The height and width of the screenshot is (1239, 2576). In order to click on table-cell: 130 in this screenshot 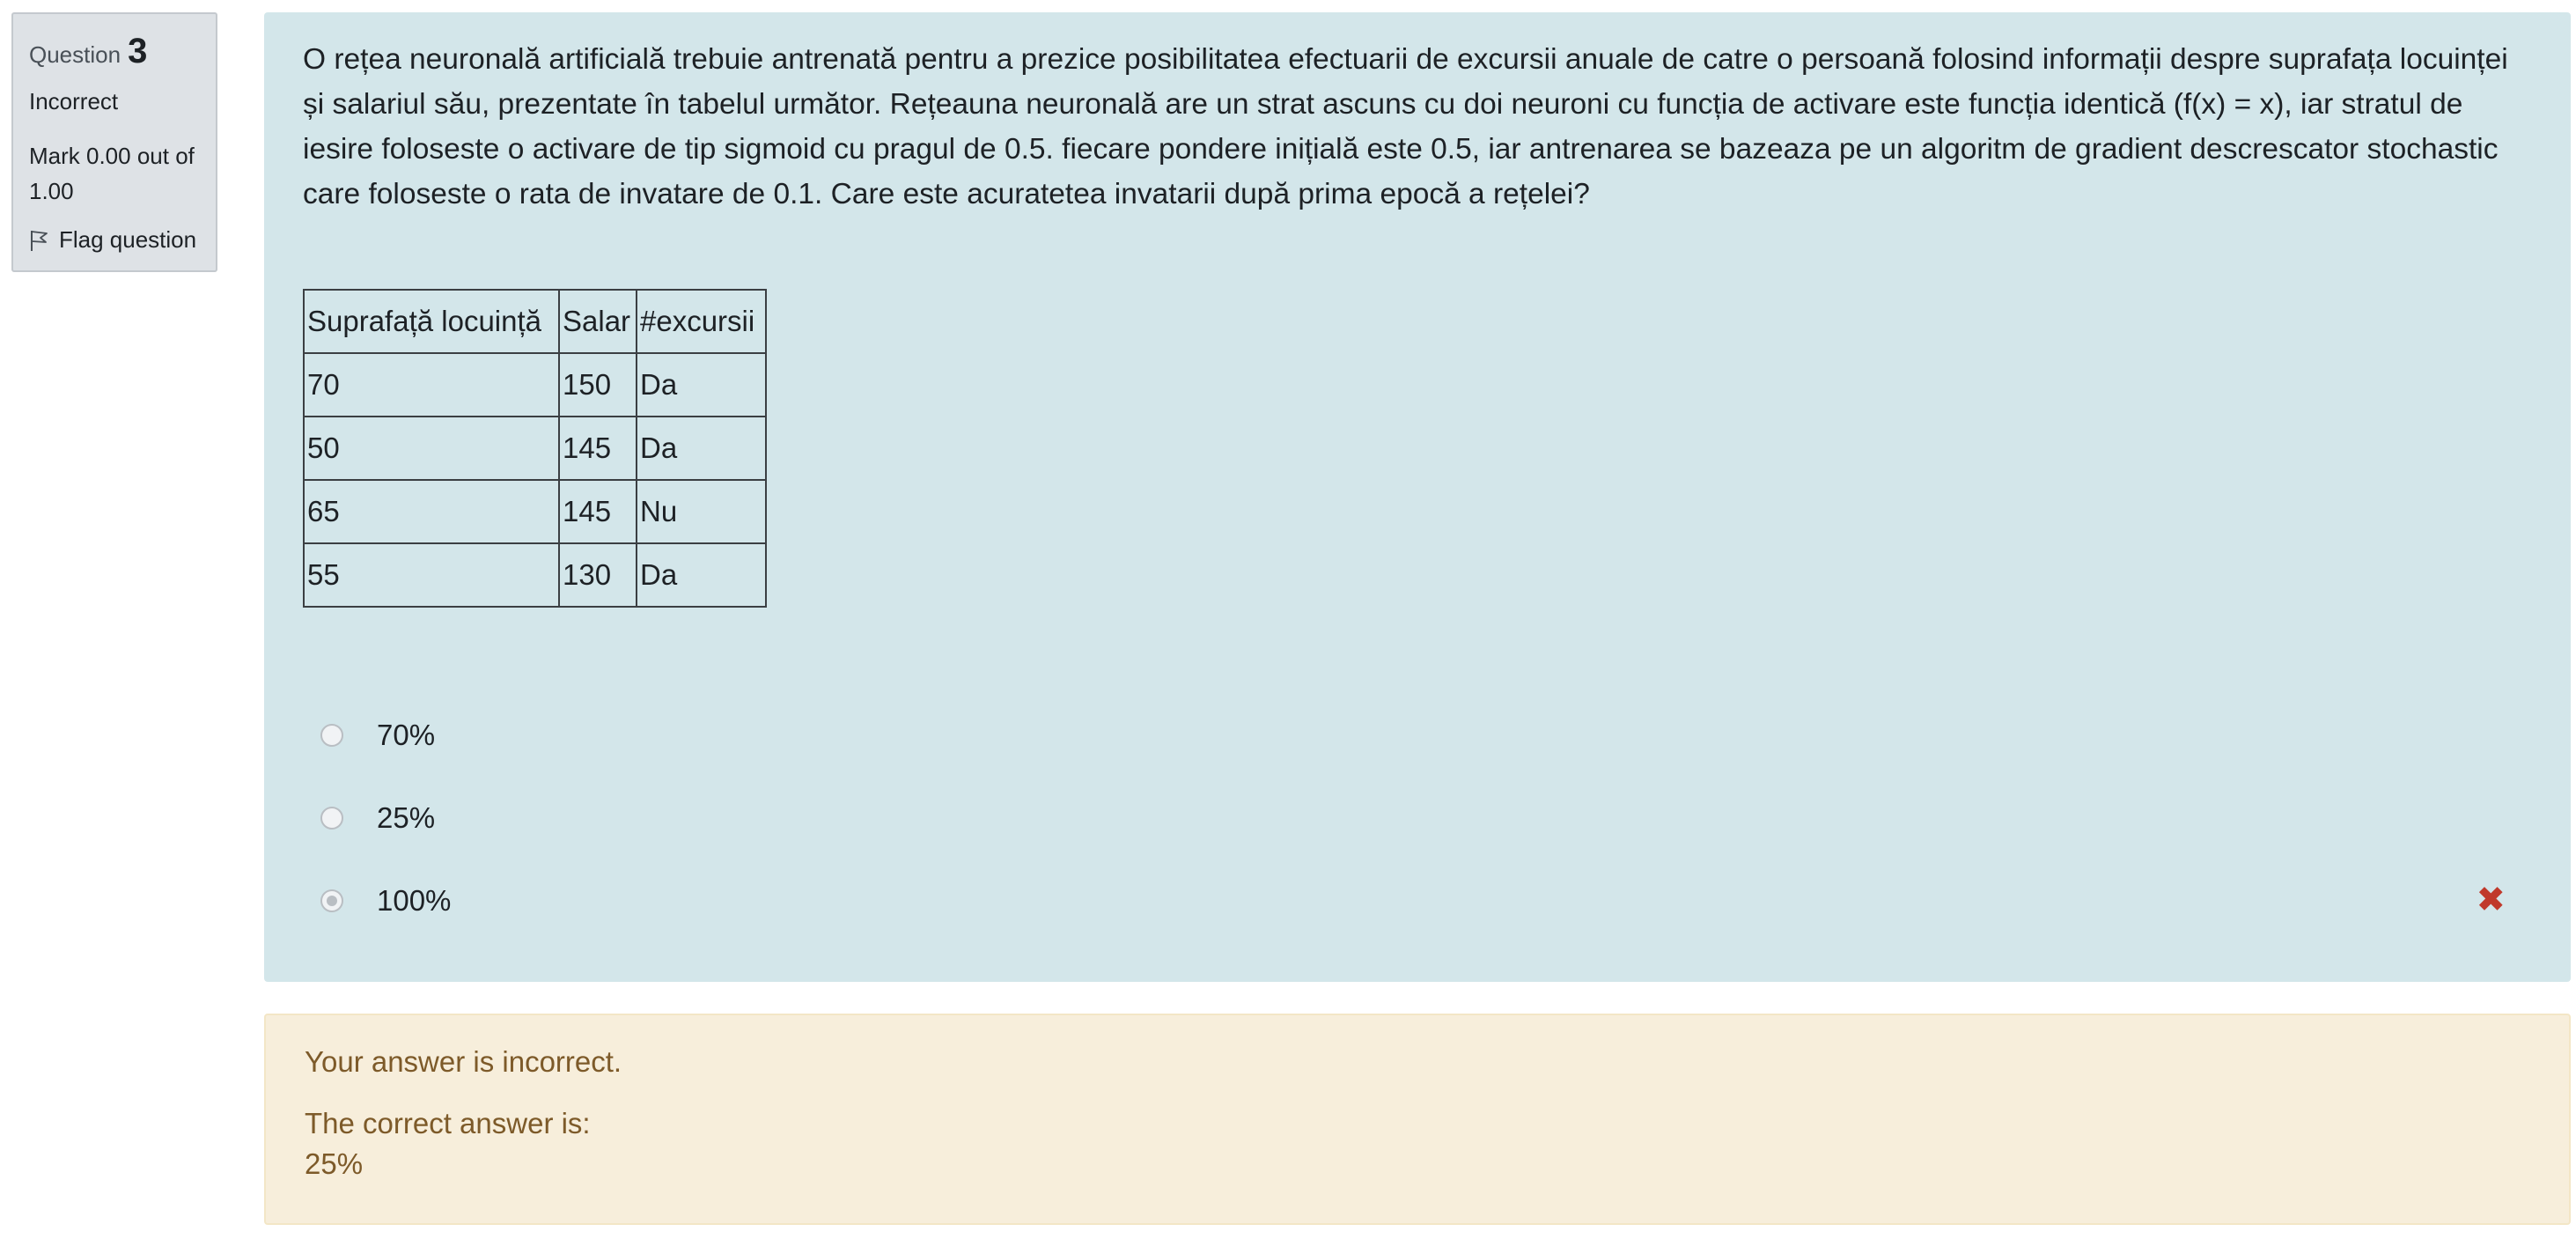, I will do `click(598, 575)`.